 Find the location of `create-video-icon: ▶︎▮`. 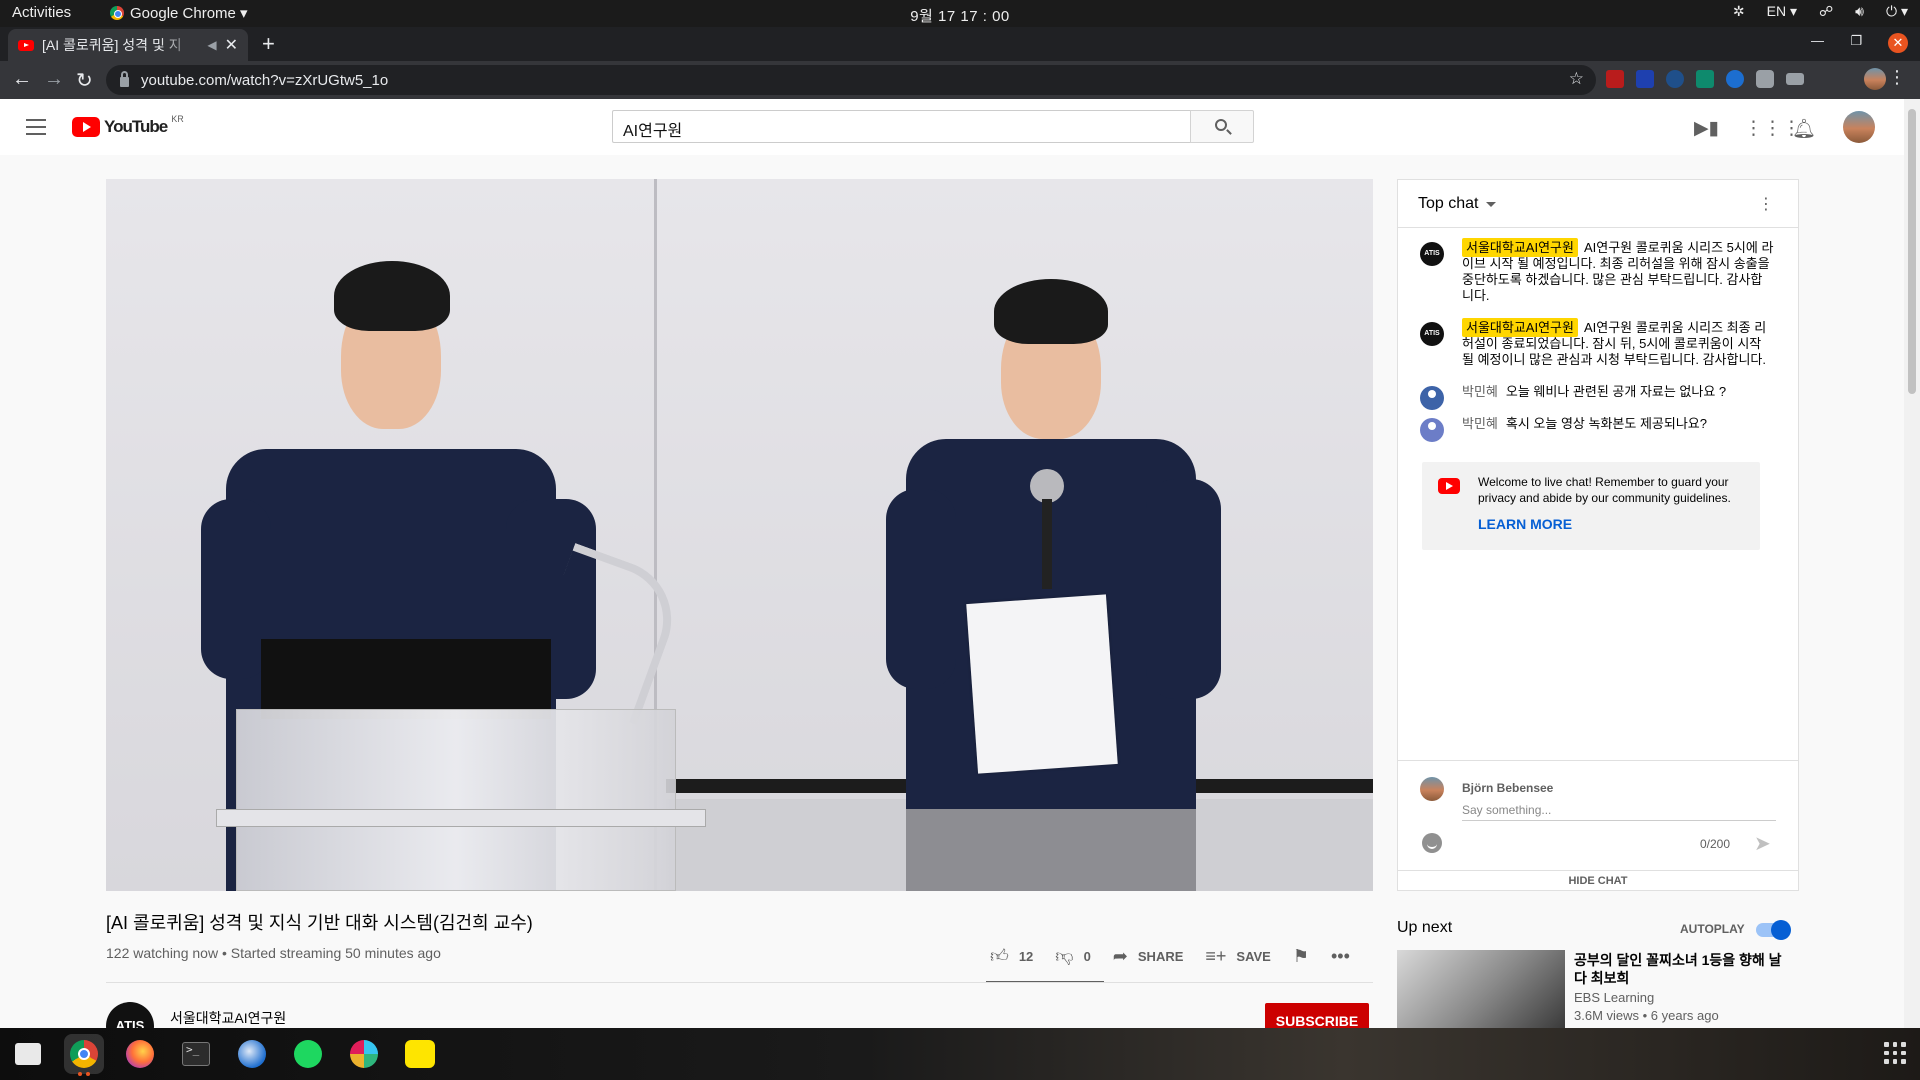

create-video-icon: ▶︎▮ is located at coordinates (1706, 128).